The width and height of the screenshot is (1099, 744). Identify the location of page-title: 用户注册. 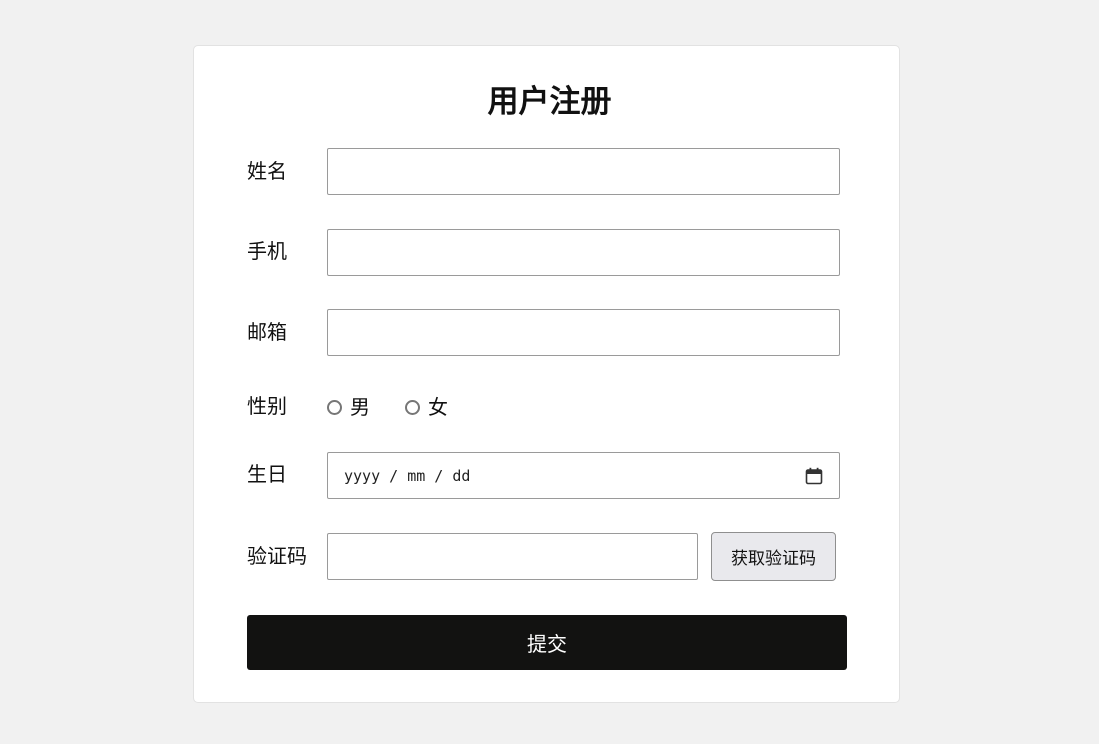
(549, 102).